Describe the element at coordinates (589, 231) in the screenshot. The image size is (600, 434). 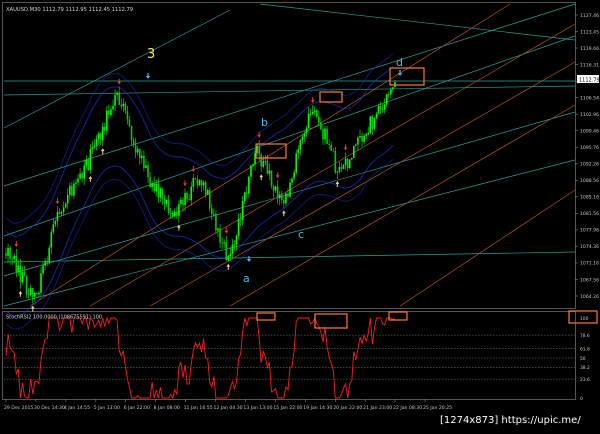
I see `price-tick-label: 1077.96` at that location.